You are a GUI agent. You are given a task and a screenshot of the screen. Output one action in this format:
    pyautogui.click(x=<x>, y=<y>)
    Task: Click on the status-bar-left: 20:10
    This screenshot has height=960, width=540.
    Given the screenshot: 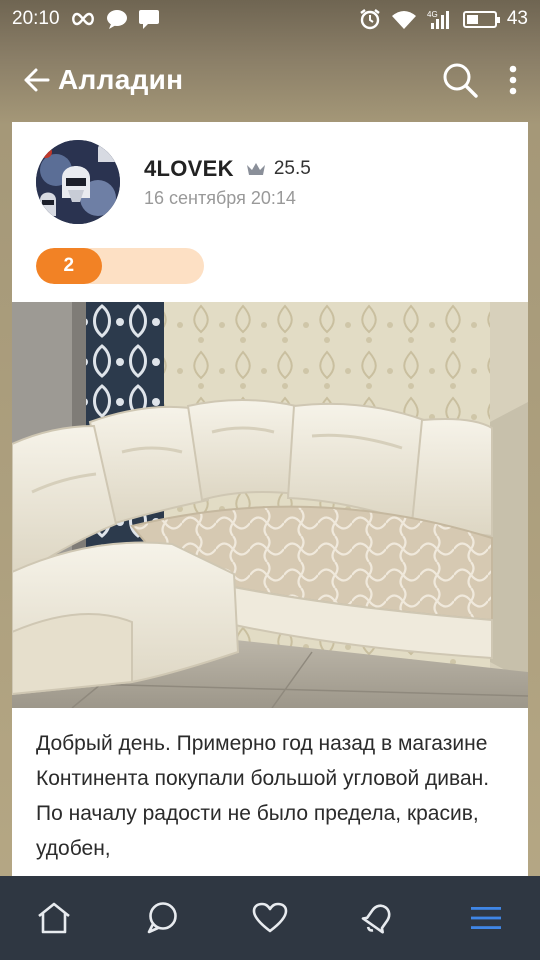 What is the action you would take?
    pyautogui.click(x=86, y=19)
    